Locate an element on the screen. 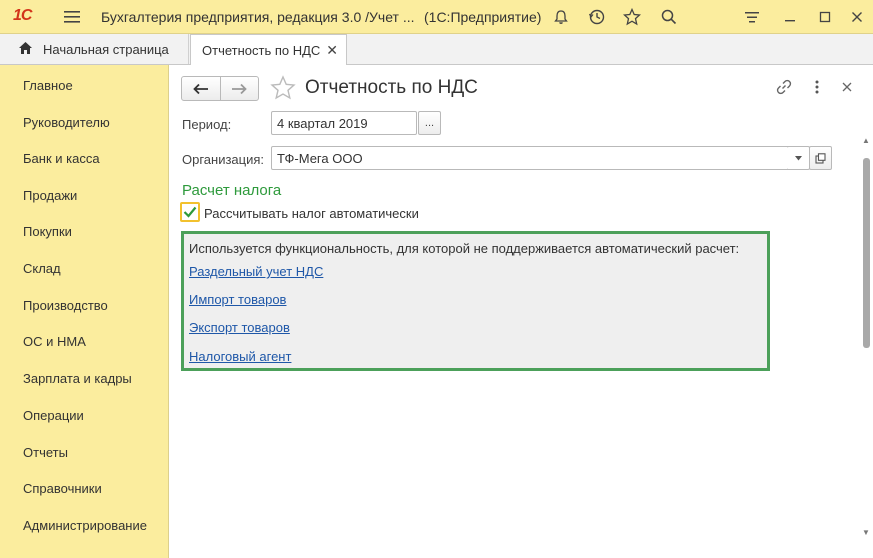 Image resolution: width=873 pixels, height=558 pixels. scroll-thumb is located at coordinates (866, 253).